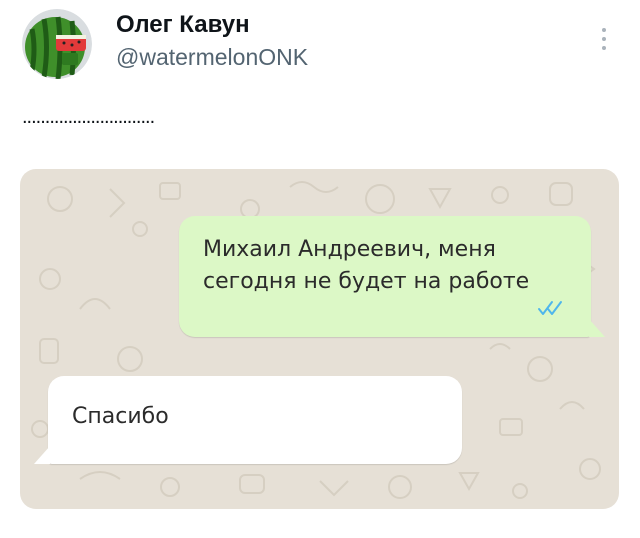  Describe the element at coordinates (120, 416) in the screenshot. I see `incoming-message-text: Спасибо` at that location.